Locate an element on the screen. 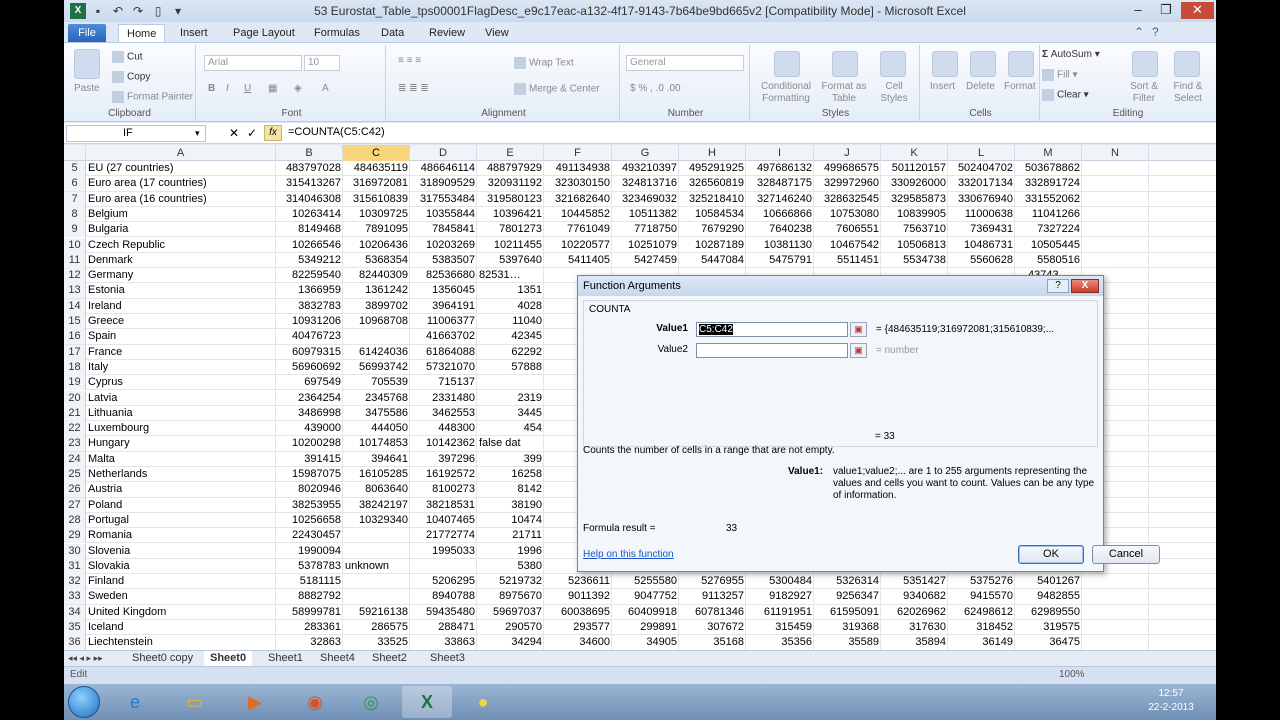  cell-i: 327146240 is located at coordinates (780, 199).